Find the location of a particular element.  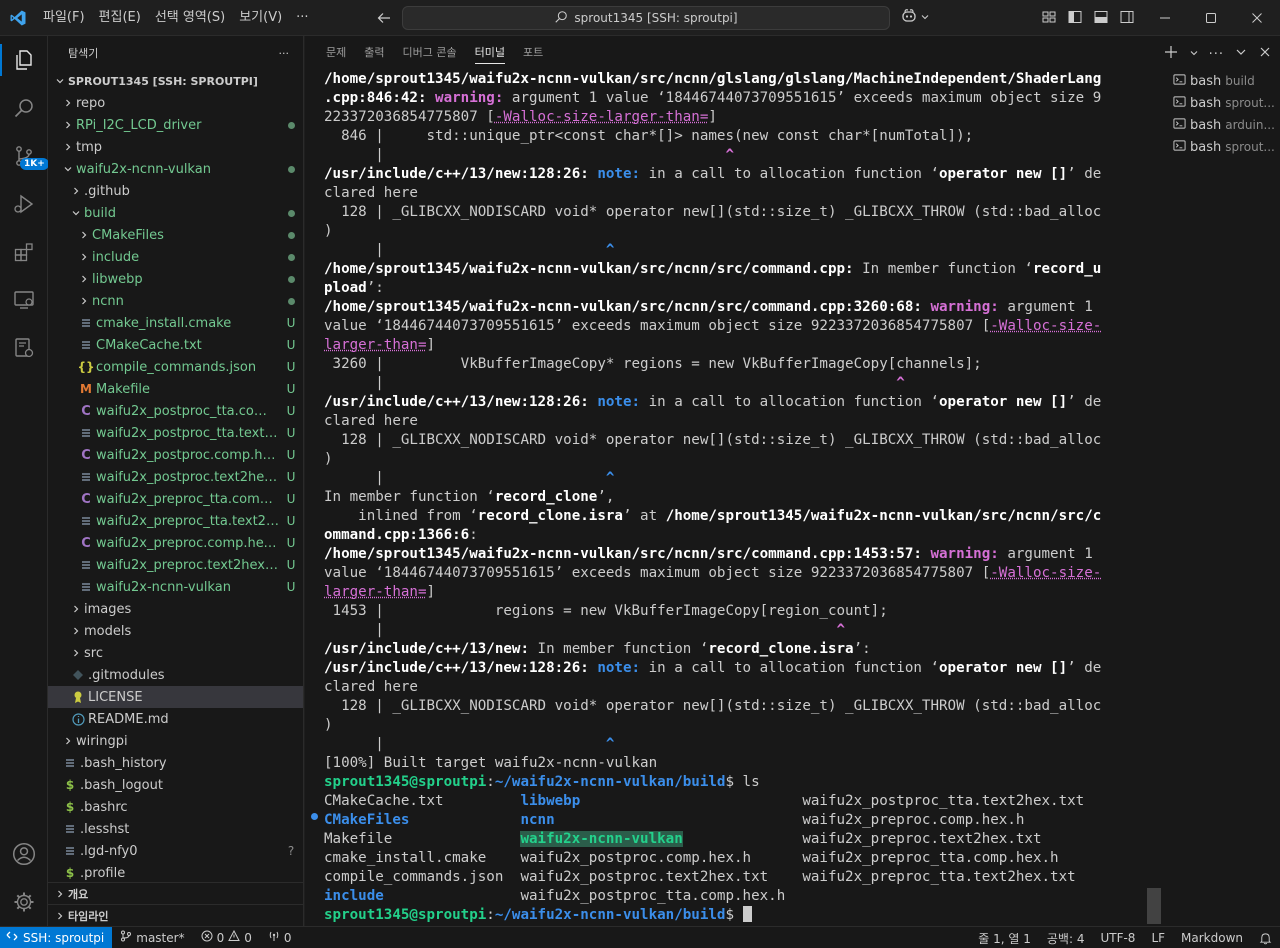

indentation: 공백: 4 is located at coordinates (1066, 937).